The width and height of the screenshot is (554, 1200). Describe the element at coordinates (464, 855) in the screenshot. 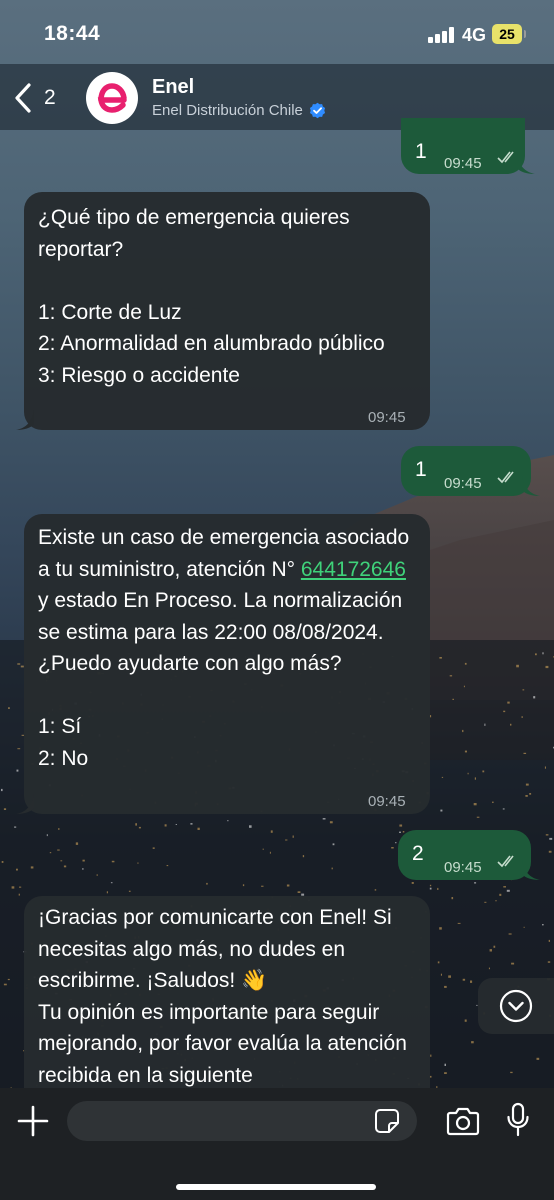

I see `message-bubble-outgoing: 2 09:45` at that location.